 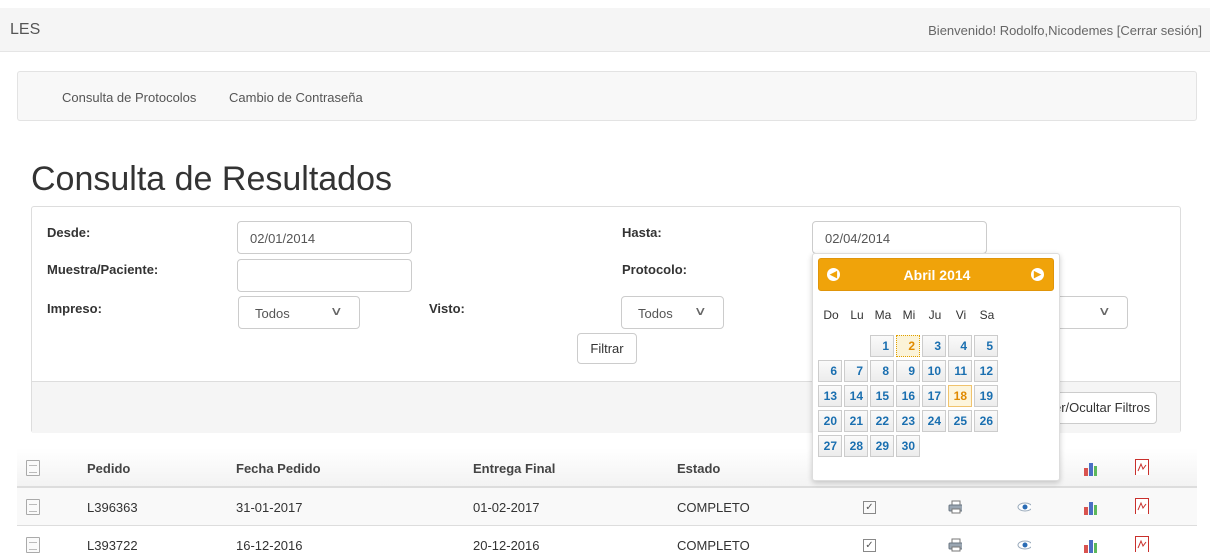 What do you see at coordinates (831, 315) in the screenshot?
I see `weekday-header: Do` at bounding box center [831, 315].